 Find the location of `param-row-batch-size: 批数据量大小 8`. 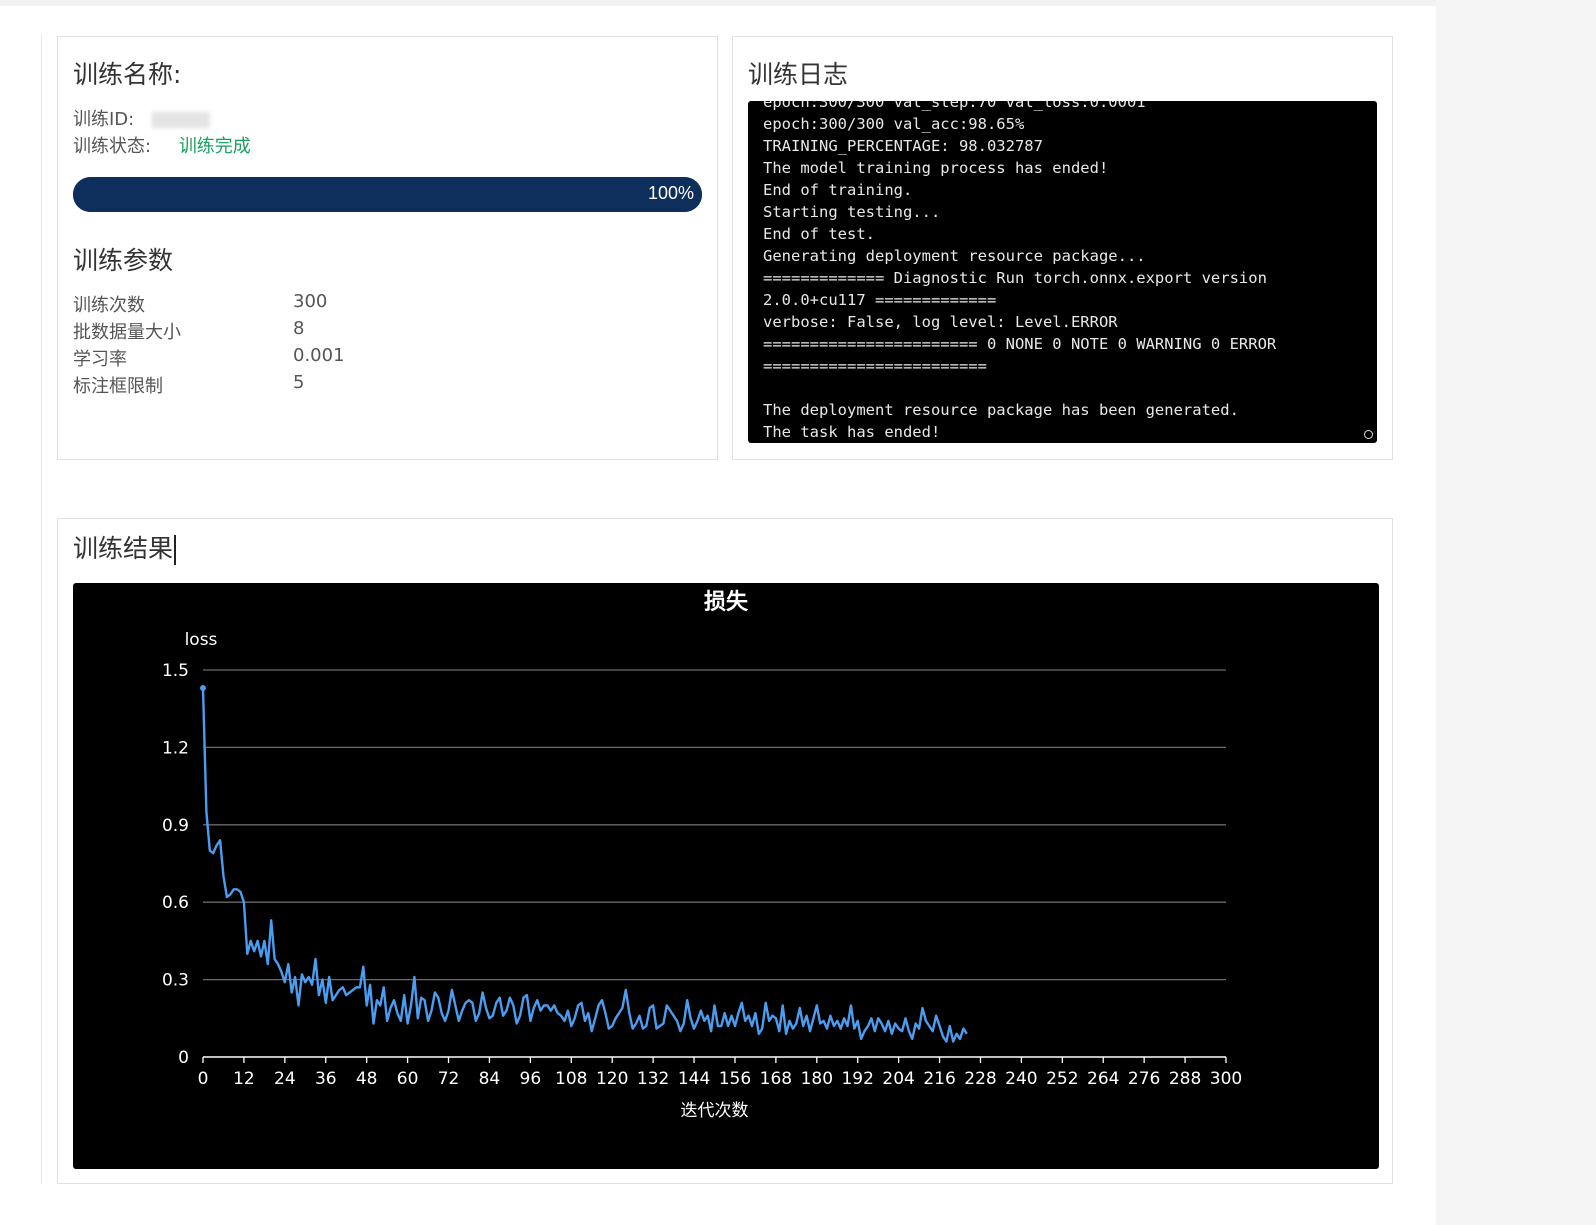

param-row-batch-size: 批数据量大小 8 is located at coordinates (273, 331).